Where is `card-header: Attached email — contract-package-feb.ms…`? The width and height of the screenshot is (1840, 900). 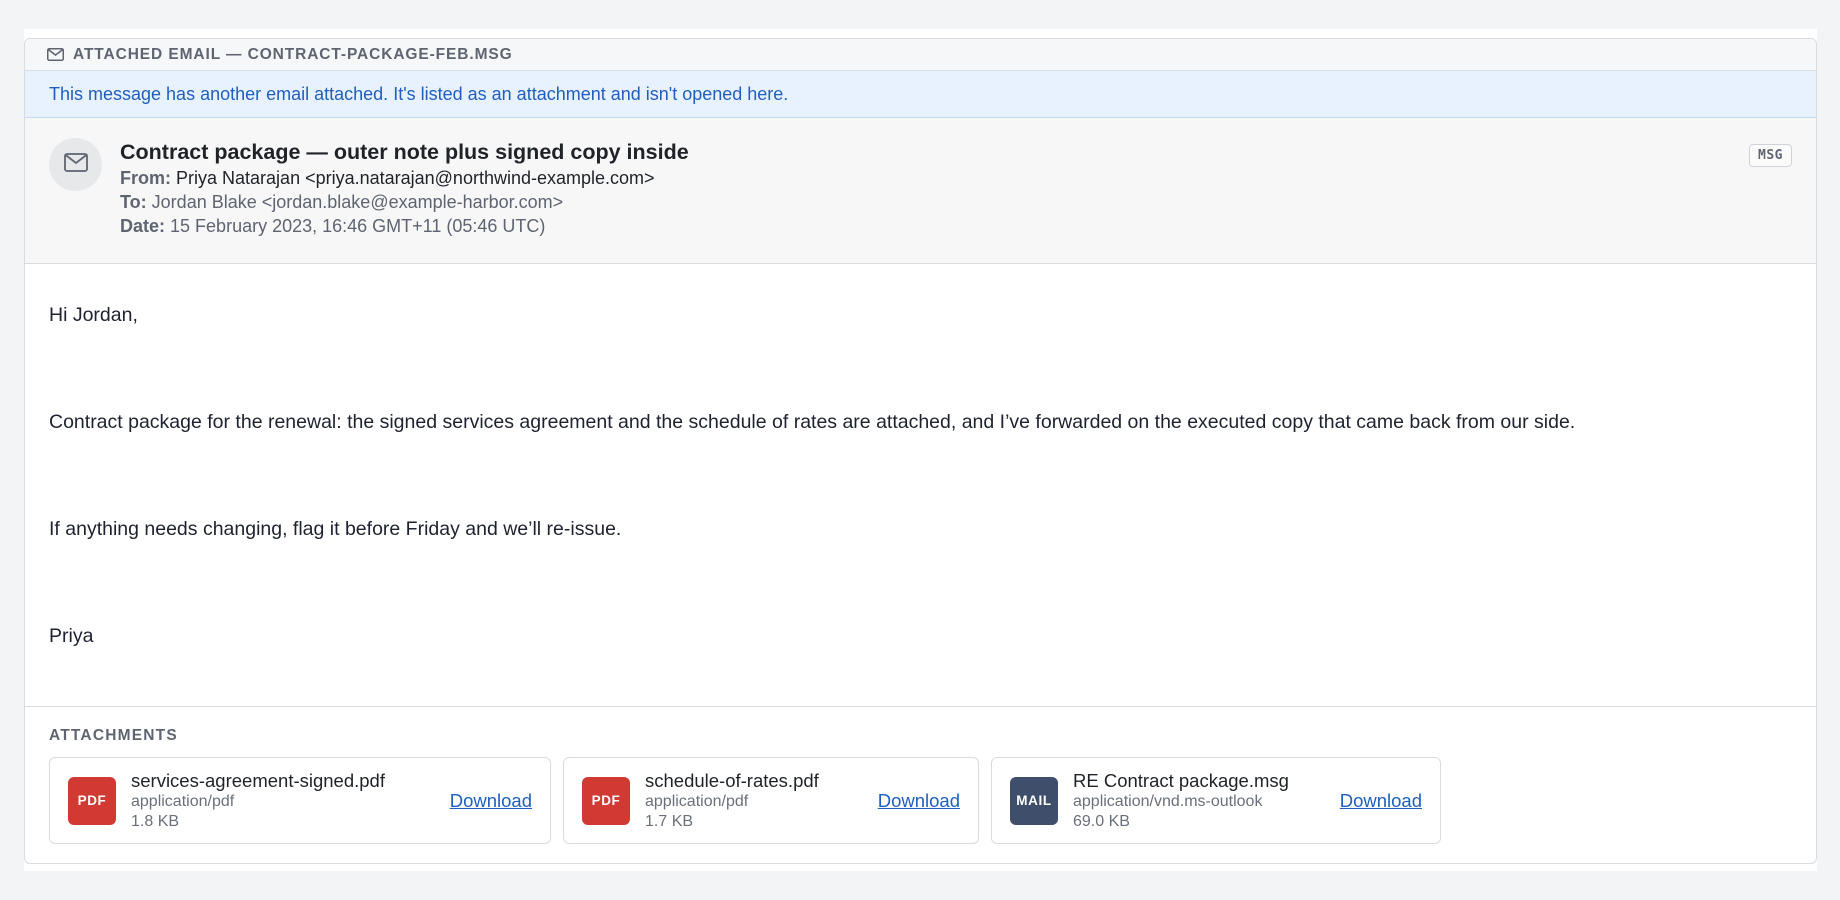 card-header: Attached email — contract-package-feb.ms… is located at coordinates (920, 55).